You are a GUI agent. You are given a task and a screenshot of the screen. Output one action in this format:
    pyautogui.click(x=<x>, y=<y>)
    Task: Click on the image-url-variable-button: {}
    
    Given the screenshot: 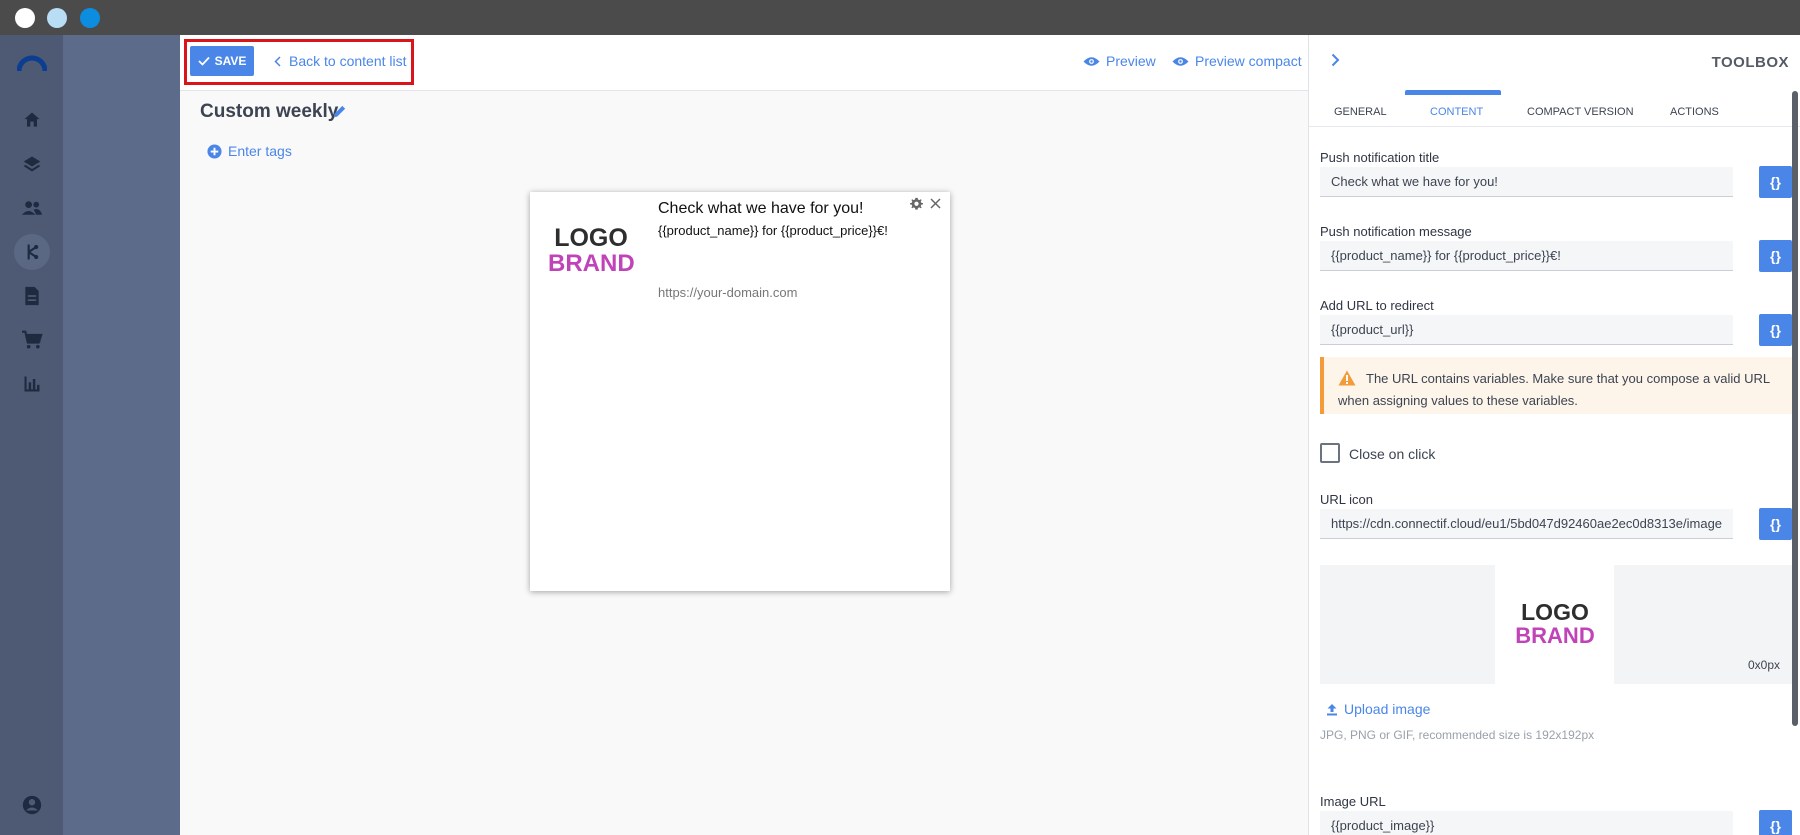 What is the action you would take?
    pyautogui.click(x=1775, y=822)
    